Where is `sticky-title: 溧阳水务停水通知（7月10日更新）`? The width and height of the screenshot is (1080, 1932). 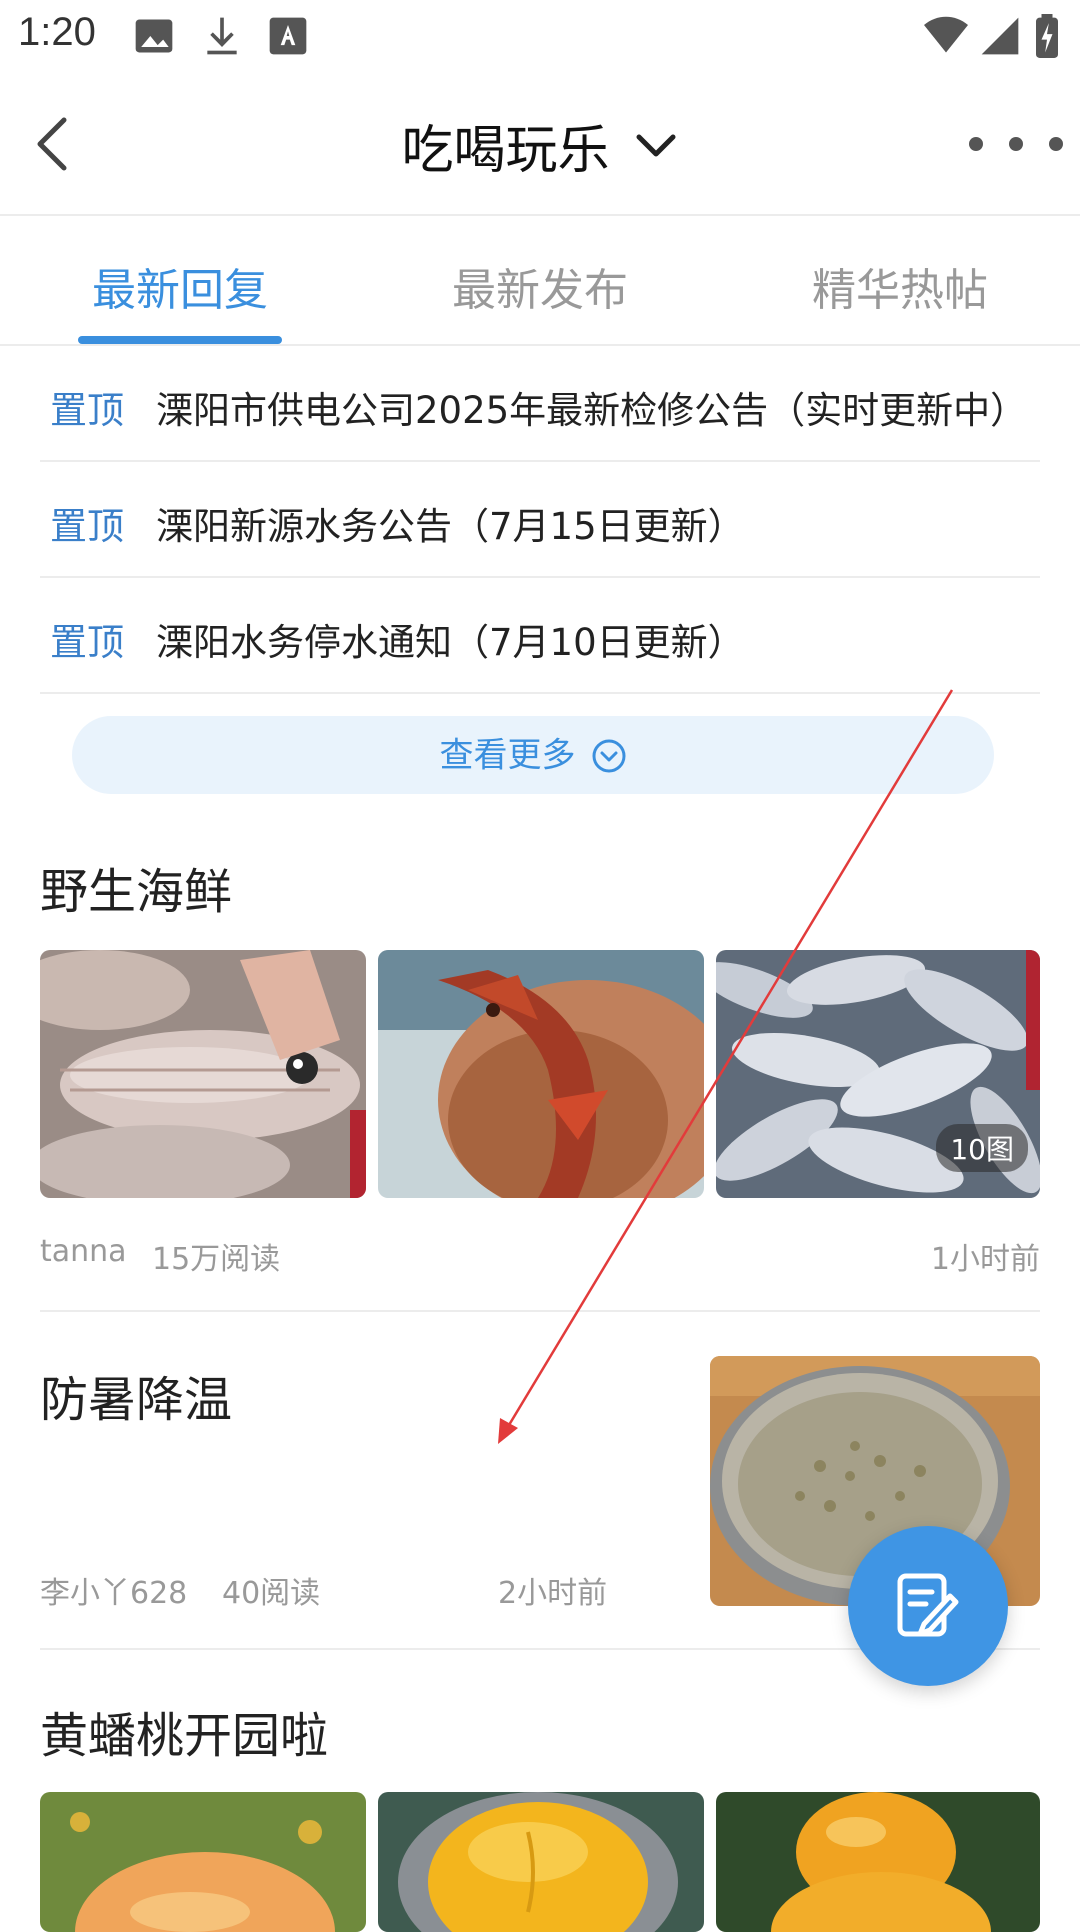 sticky-title: 溧阳水务停水通知（7月10日更新） is located at coordinates (450, 642).